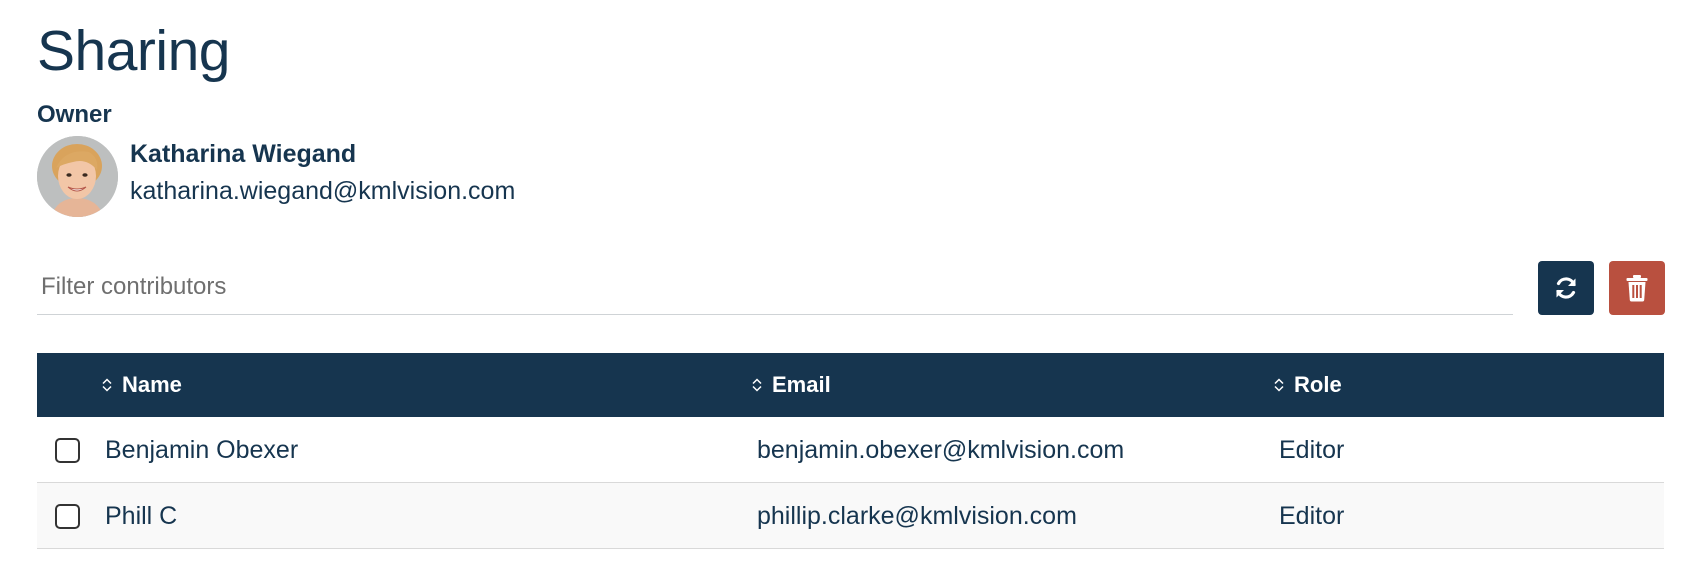 This screenshot has width=1696, height=573. I want to click on avatar-photo, so click(77, 176).